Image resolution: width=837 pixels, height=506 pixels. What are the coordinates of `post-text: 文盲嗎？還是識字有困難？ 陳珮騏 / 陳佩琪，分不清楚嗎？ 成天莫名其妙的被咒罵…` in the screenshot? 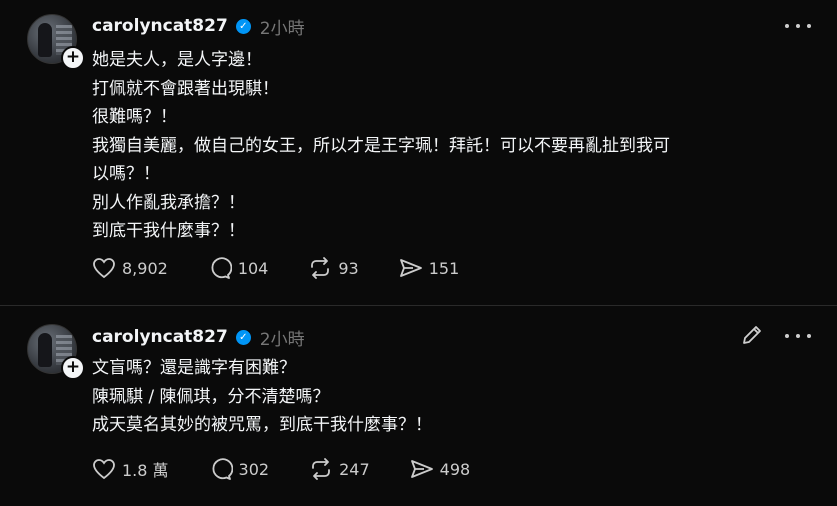 It's located at (262, 397).